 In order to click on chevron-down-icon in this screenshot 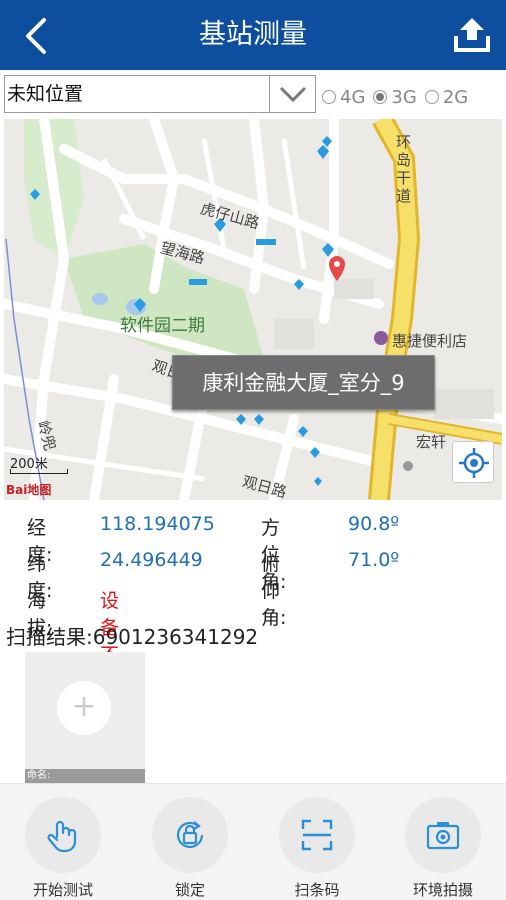, I will do `click(293, 94)`.